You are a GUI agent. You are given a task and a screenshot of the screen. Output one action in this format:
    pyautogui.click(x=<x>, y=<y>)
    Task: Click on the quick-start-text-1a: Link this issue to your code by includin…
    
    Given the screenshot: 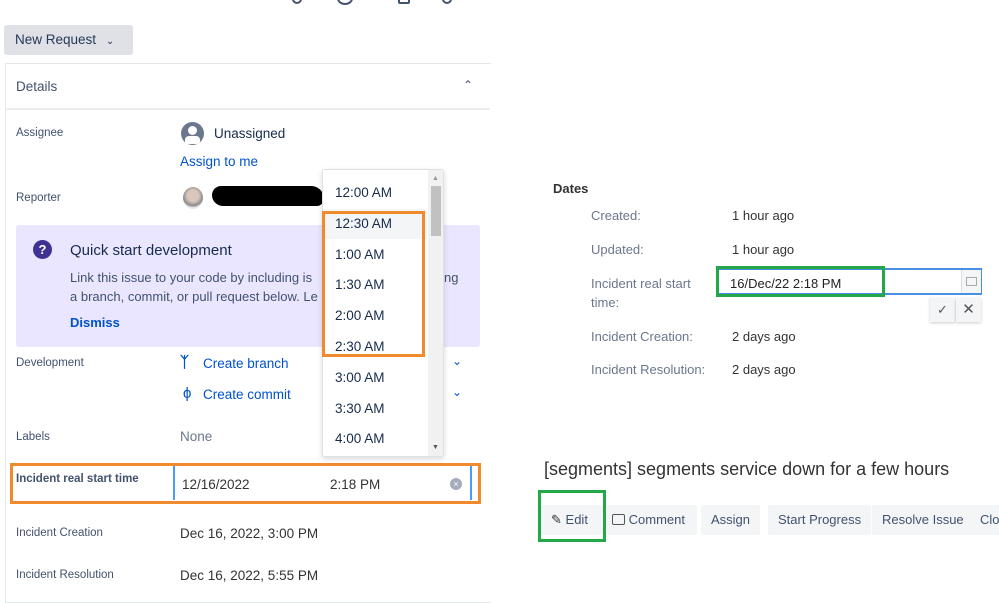 What is the action you would take?
    pyautogui.click(x=191, y=277)
    